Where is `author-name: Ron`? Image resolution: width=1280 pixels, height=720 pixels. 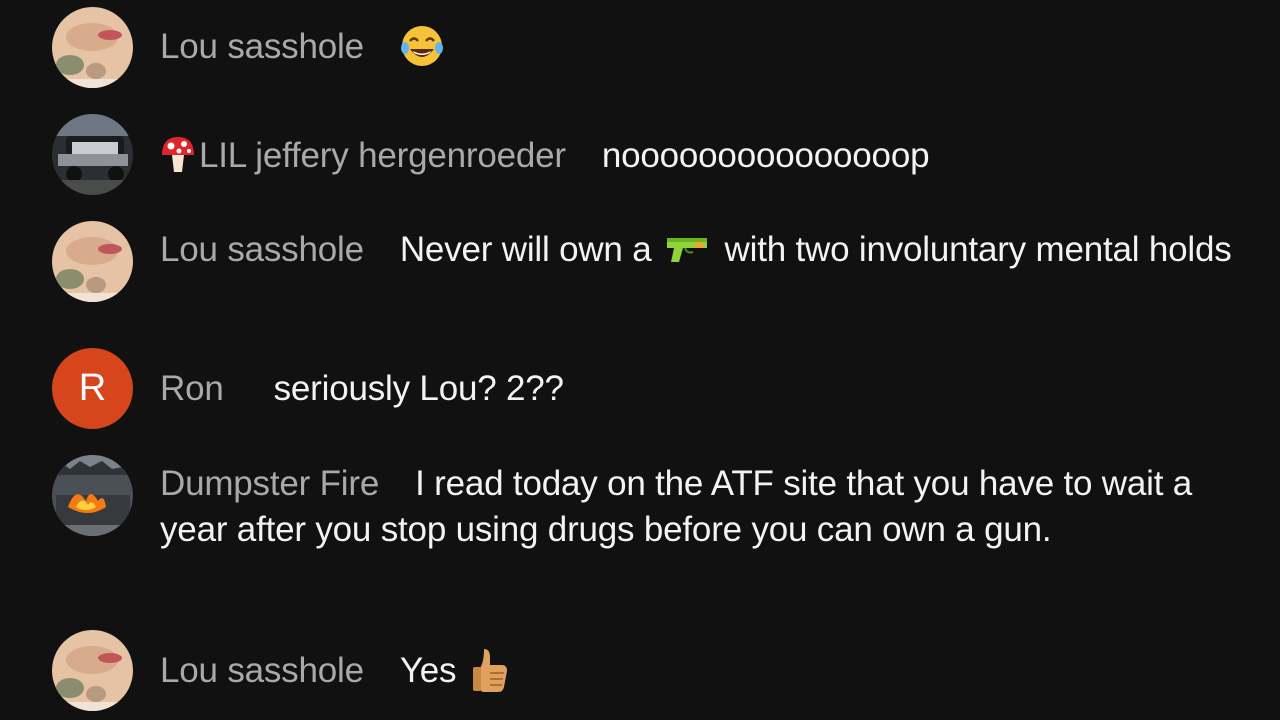
author-name: Ron is located at coordinates (192, 388).